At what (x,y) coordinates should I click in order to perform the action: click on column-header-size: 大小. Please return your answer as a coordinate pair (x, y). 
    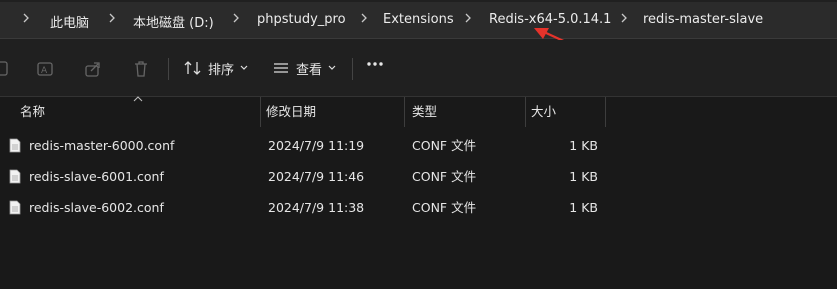
    Looking at the image, I should click on (543, 112).